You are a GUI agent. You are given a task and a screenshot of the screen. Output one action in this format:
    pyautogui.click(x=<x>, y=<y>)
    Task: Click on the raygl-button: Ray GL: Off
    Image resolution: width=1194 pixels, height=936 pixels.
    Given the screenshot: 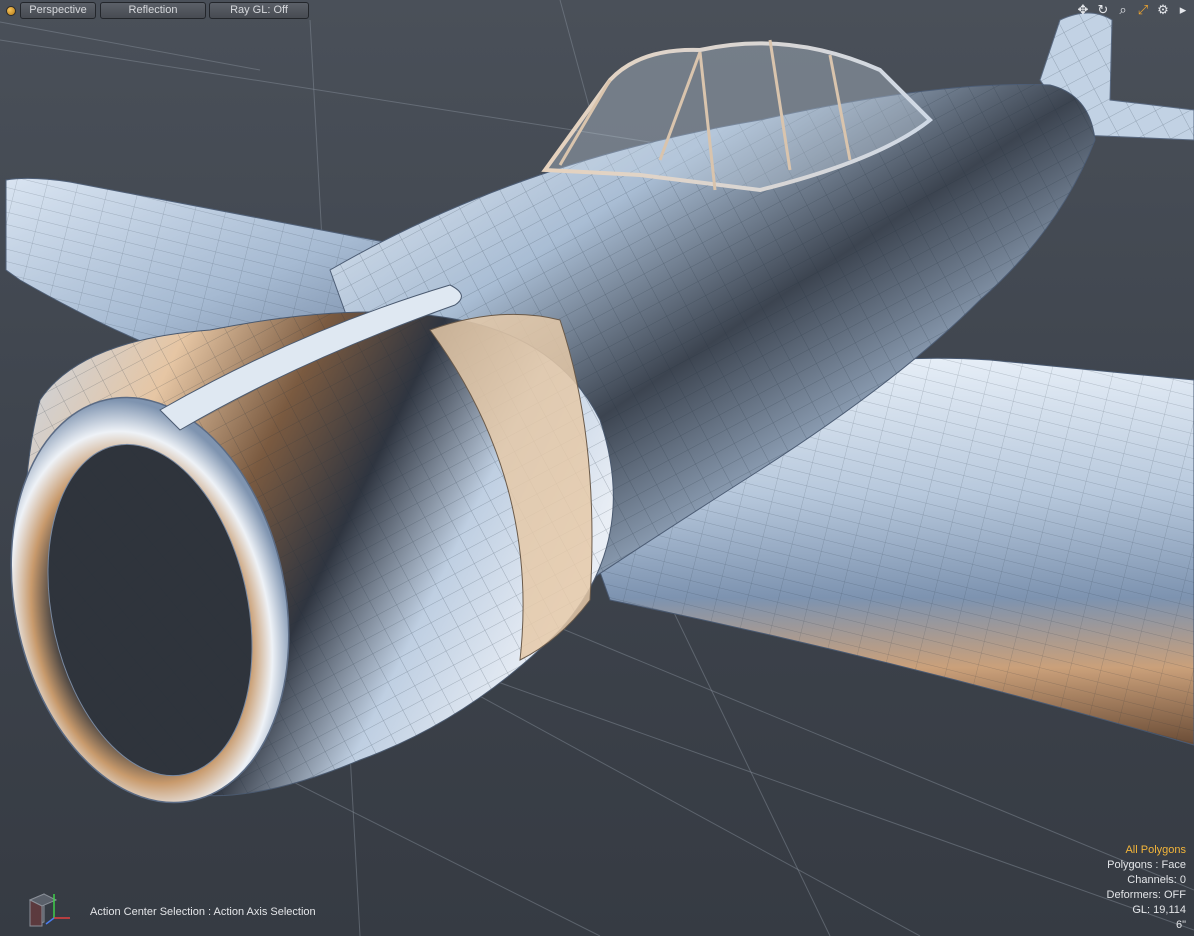 What is the action you would take?
    pyautogui.click(x=259, y=10)
    